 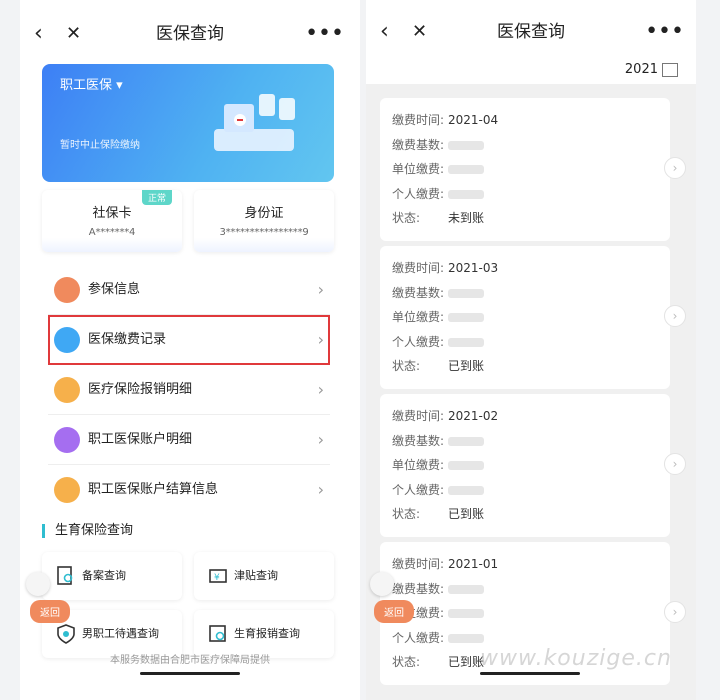 What do you see at coordinates (670, 69) in the screenshot?
I see `calendar-icon` at bounding box center [670, 69].